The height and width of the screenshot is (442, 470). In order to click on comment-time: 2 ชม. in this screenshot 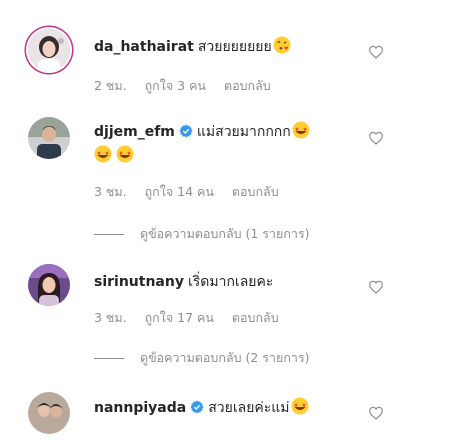, I will do `click(110, 85)`.